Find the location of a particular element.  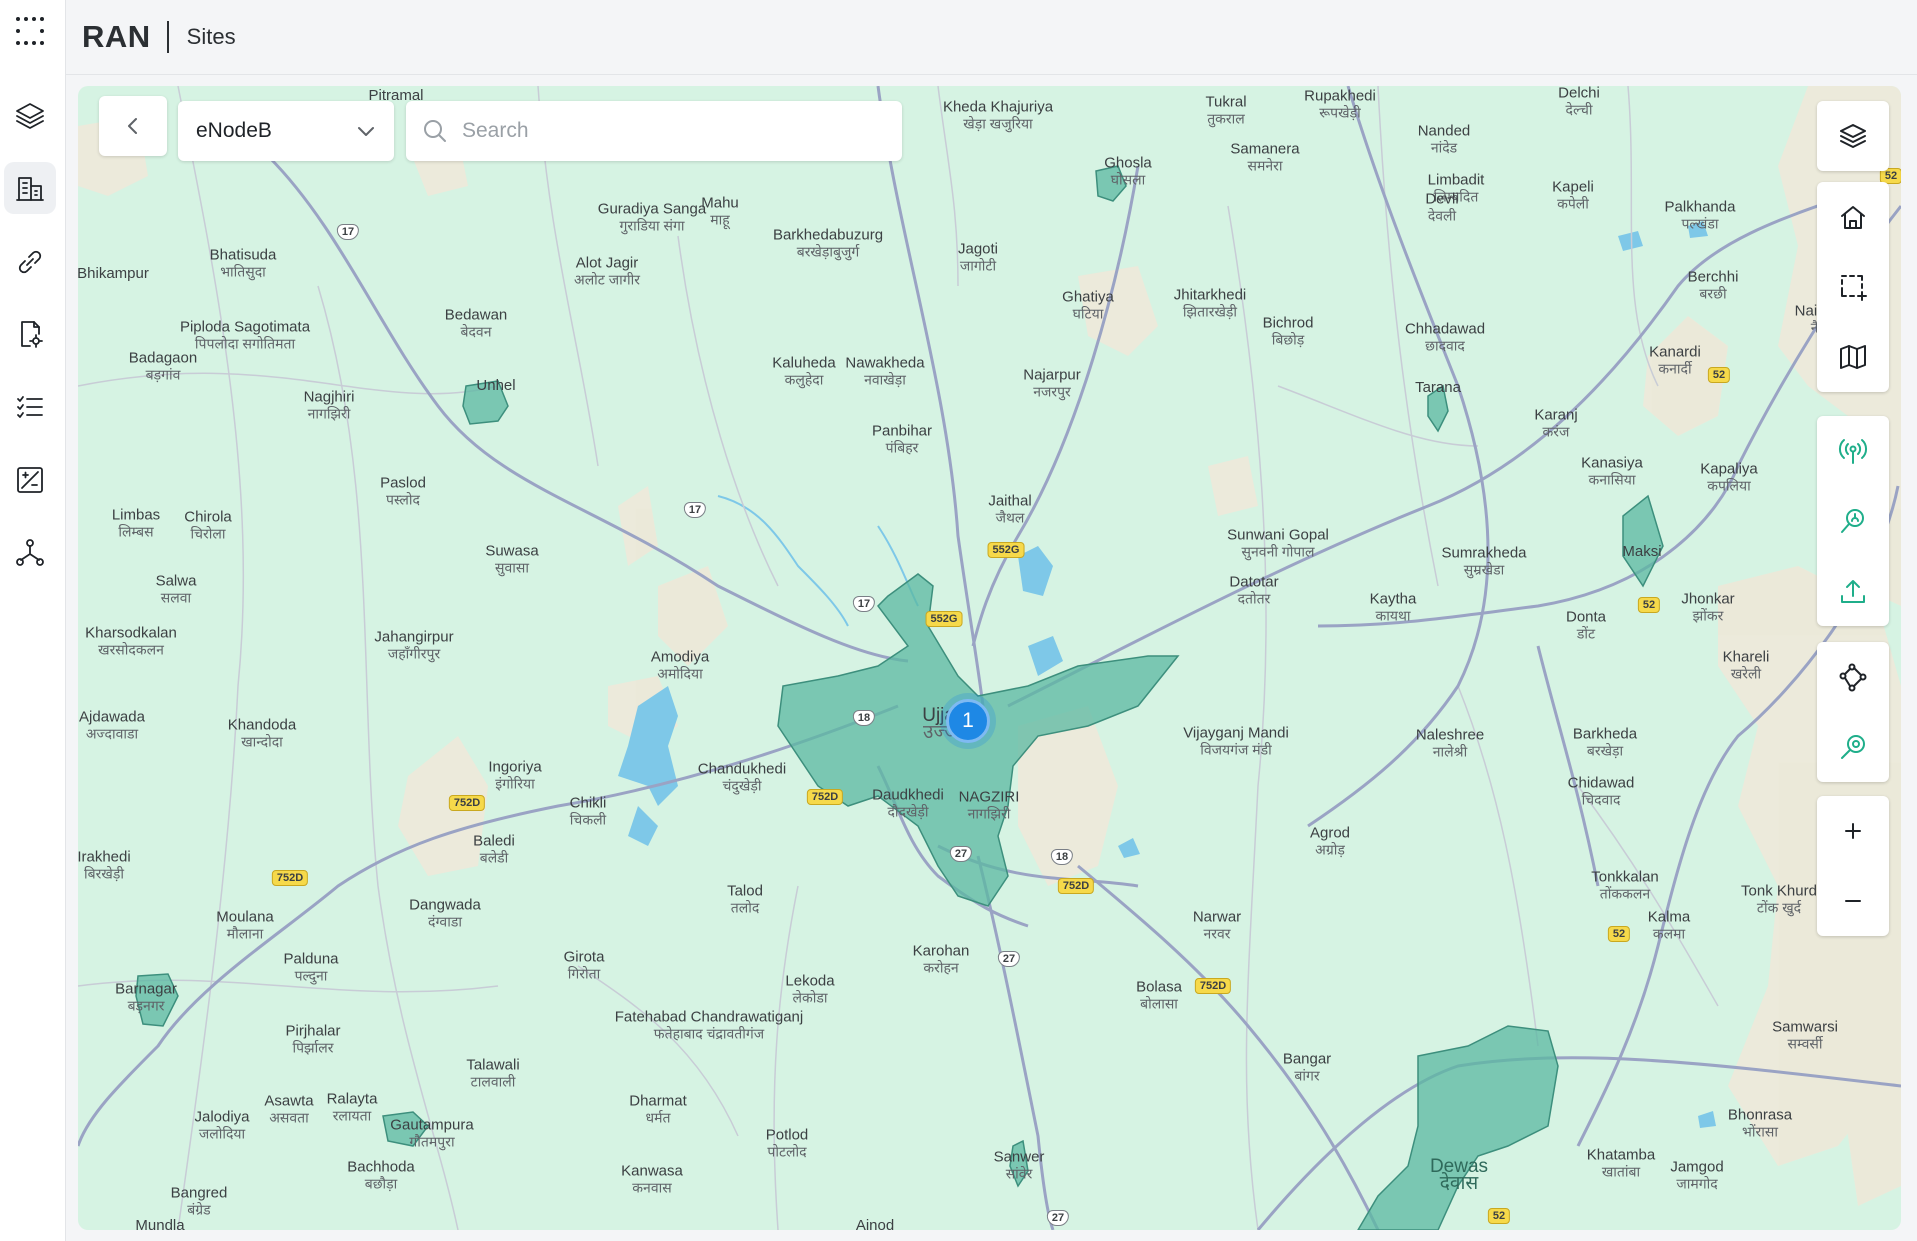

place-label: Bangred बंग्रेड is located at coordinates (199, 1201).